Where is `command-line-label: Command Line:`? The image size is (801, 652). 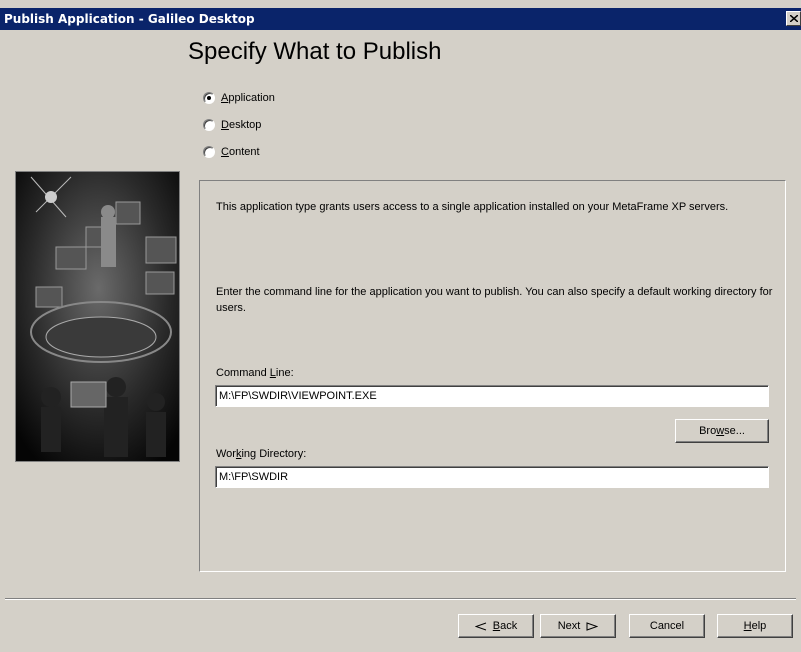 command-line-label: Command Line: is located at coordinates (255, 373).